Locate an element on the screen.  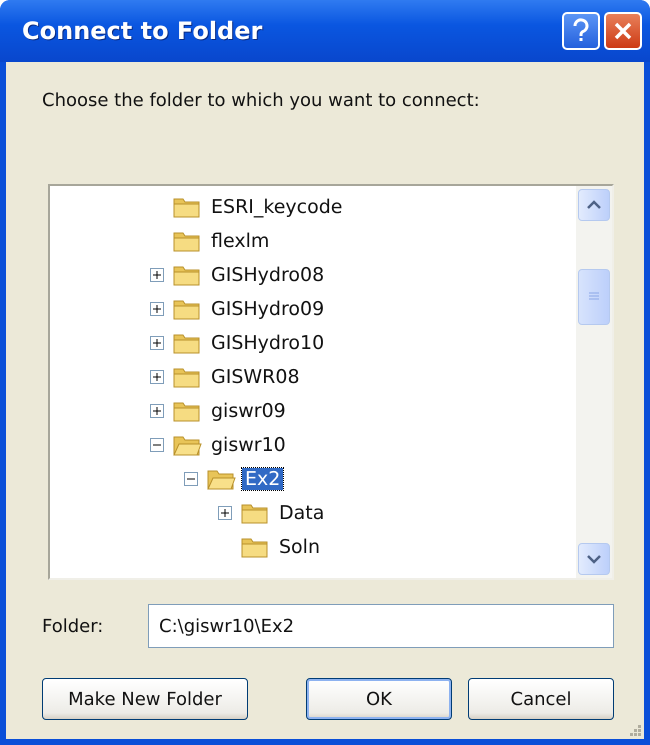
scroll-down-button is located at coordinates (594, 559).